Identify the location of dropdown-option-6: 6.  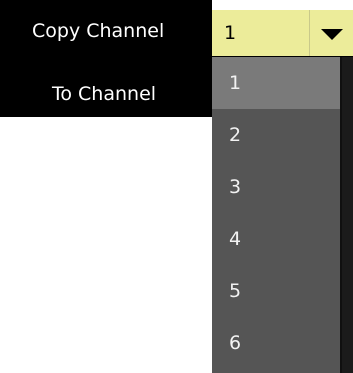
(276, 343).